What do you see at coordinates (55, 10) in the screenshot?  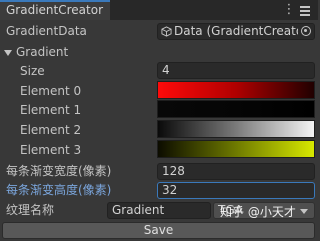 I see `tab-gradient-creator: GradientCreator` at bounding box center [55, 10].